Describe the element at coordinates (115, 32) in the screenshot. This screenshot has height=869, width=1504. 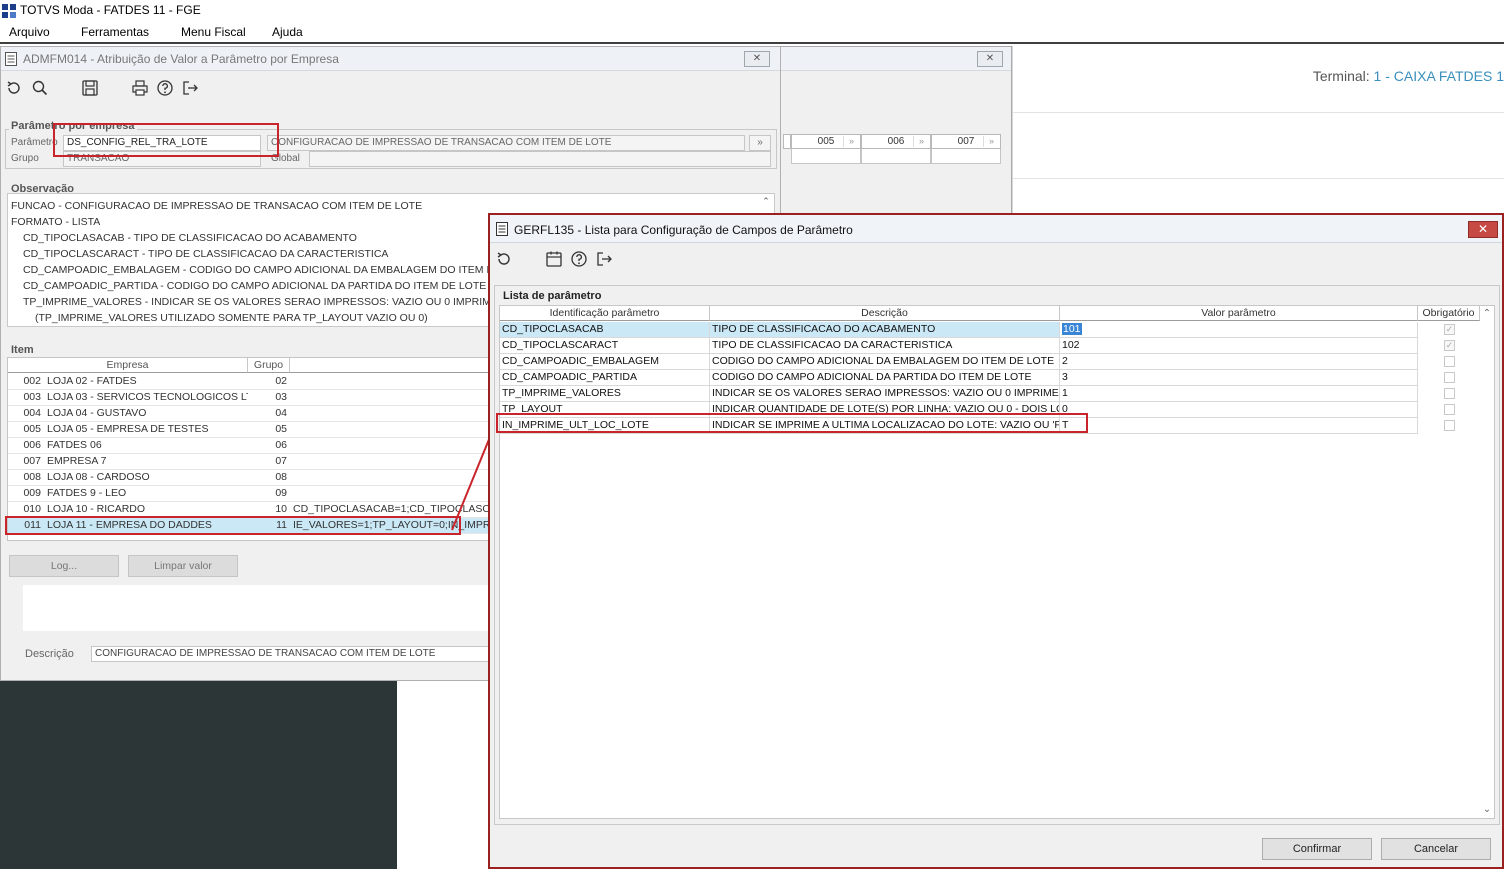
I see `menu-ferramentas: Ferramentas` at that location.